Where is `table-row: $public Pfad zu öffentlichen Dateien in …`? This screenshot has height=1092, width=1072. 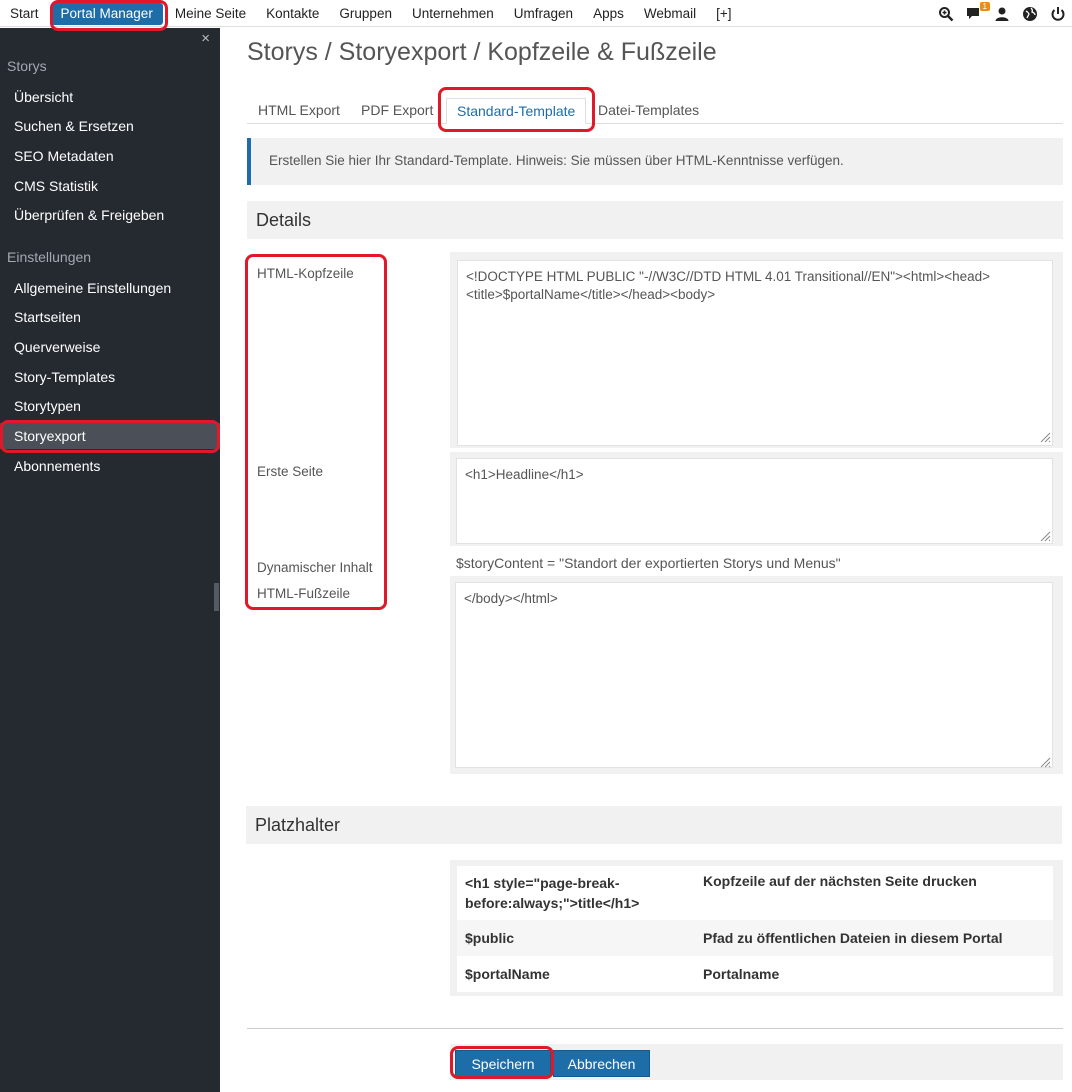 table-row: $public Pfad zu öffentlichen Dateien in … is located at coordinates (755, 938).